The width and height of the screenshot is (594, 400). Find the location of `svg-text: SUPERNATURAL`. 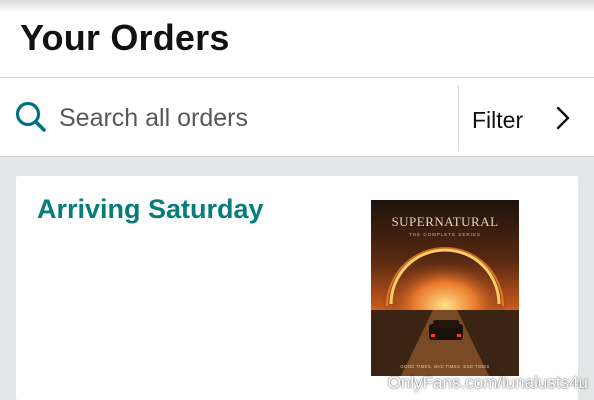

svg-text: SUPERNATURAL is located at coordinates (444, 221).